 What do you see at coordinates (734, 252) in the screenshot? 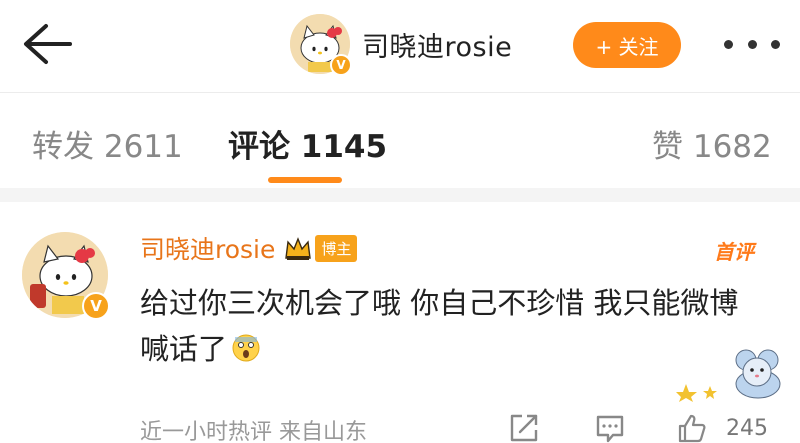
I see `first-comment-badge: 首评` at bounding box center [734, 252].